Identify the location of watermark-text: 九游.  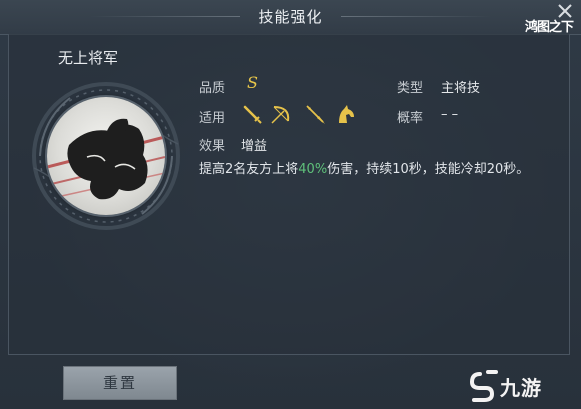
(521, 388).